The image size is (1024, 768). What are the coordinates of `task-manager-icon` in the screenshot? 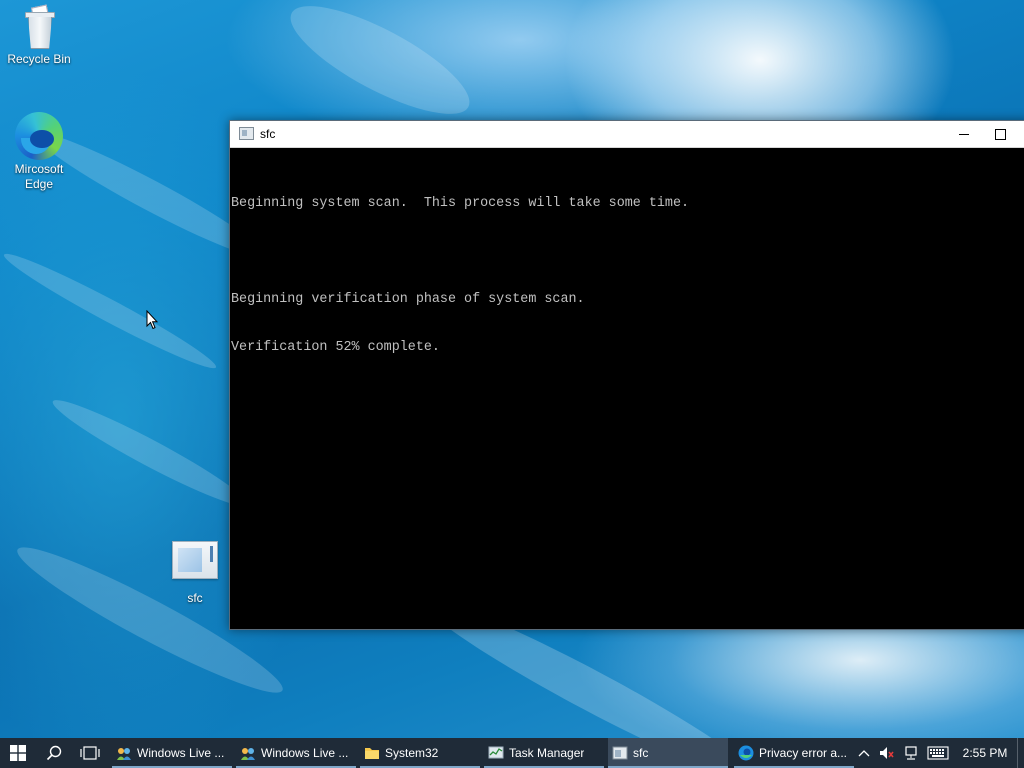 It's located at (496, 752).